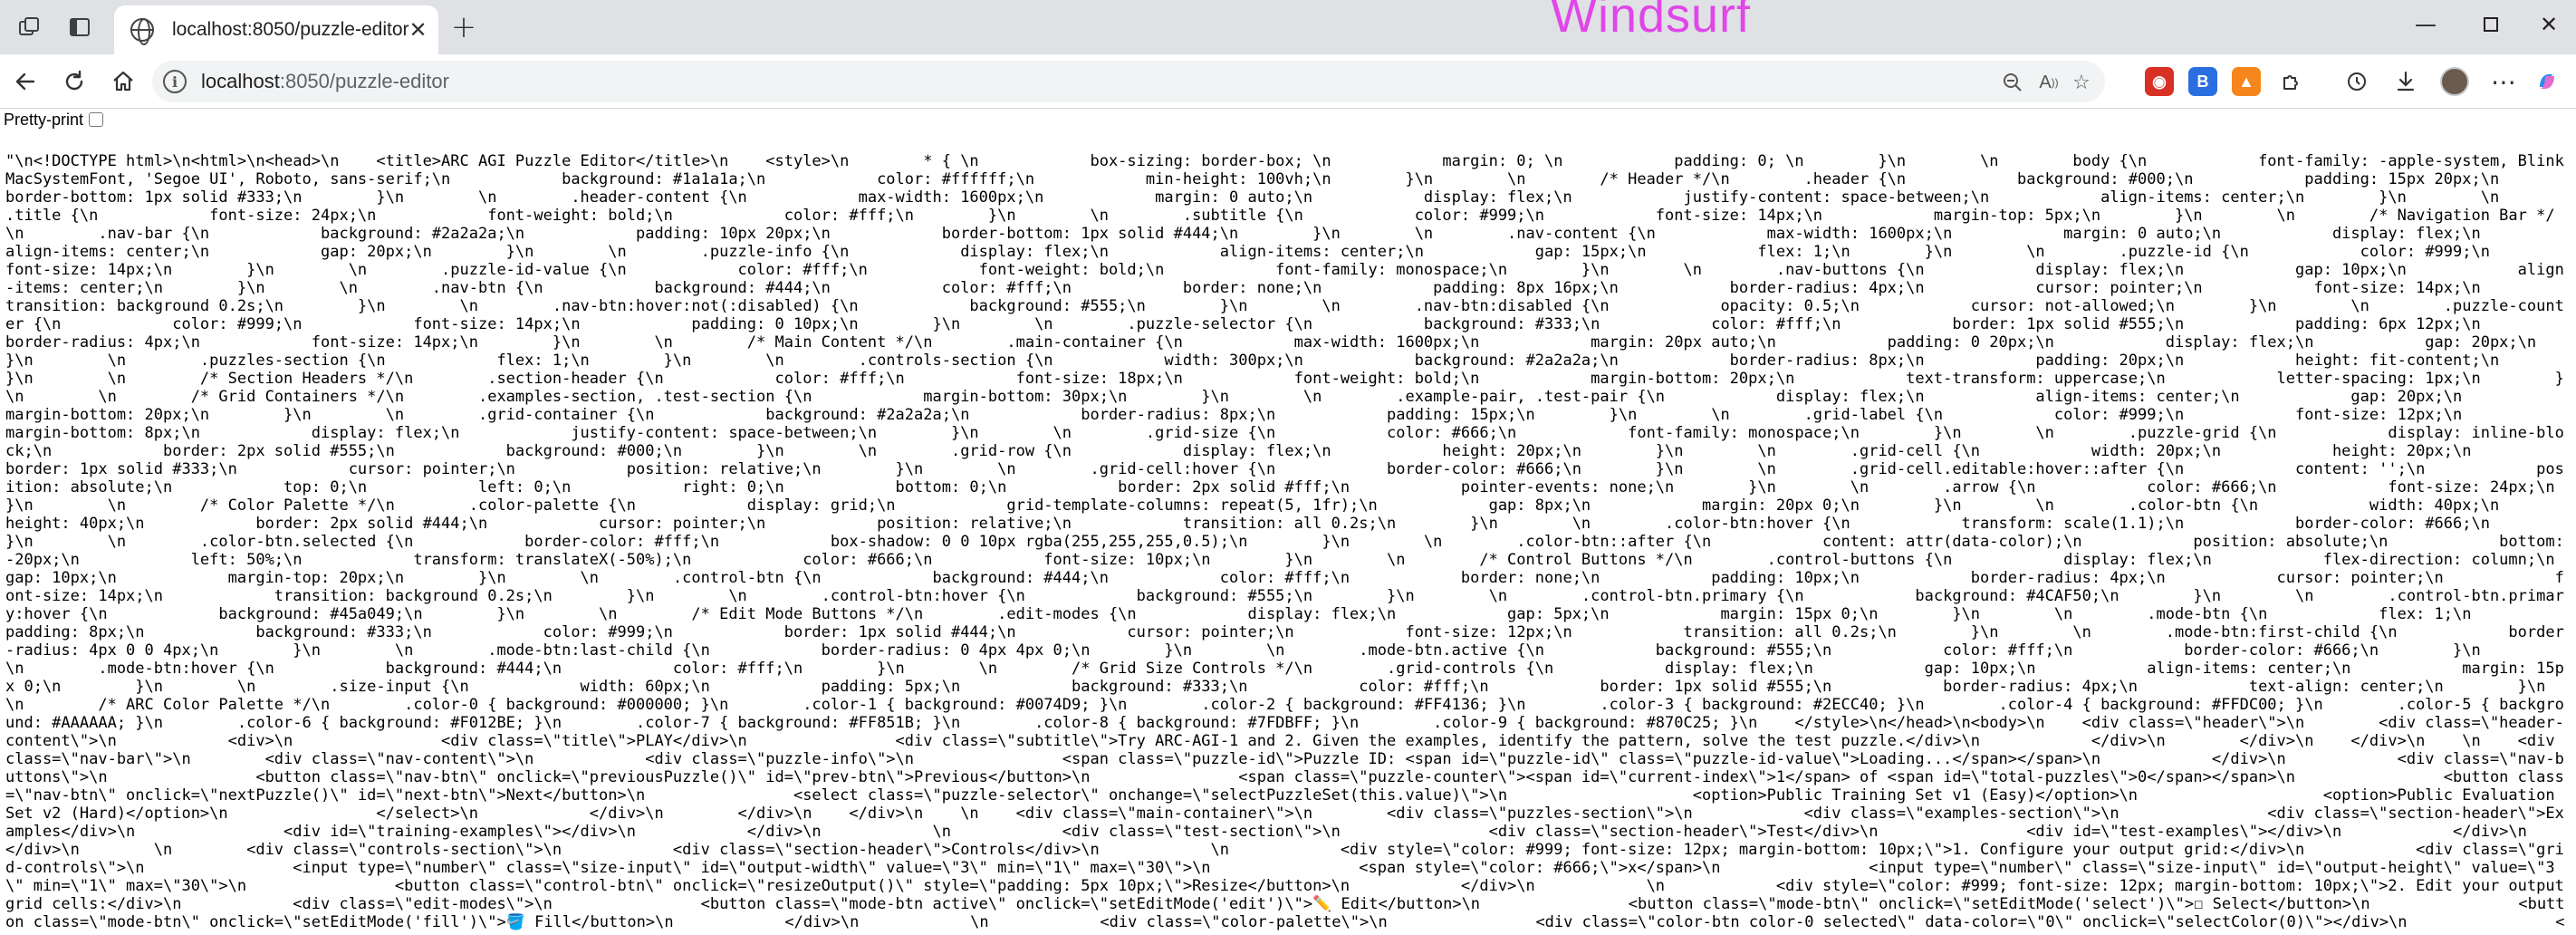  Describe the element at coordinates (2246, 81) in the screenshot. I see `metamask-icon: ▲` at that location.